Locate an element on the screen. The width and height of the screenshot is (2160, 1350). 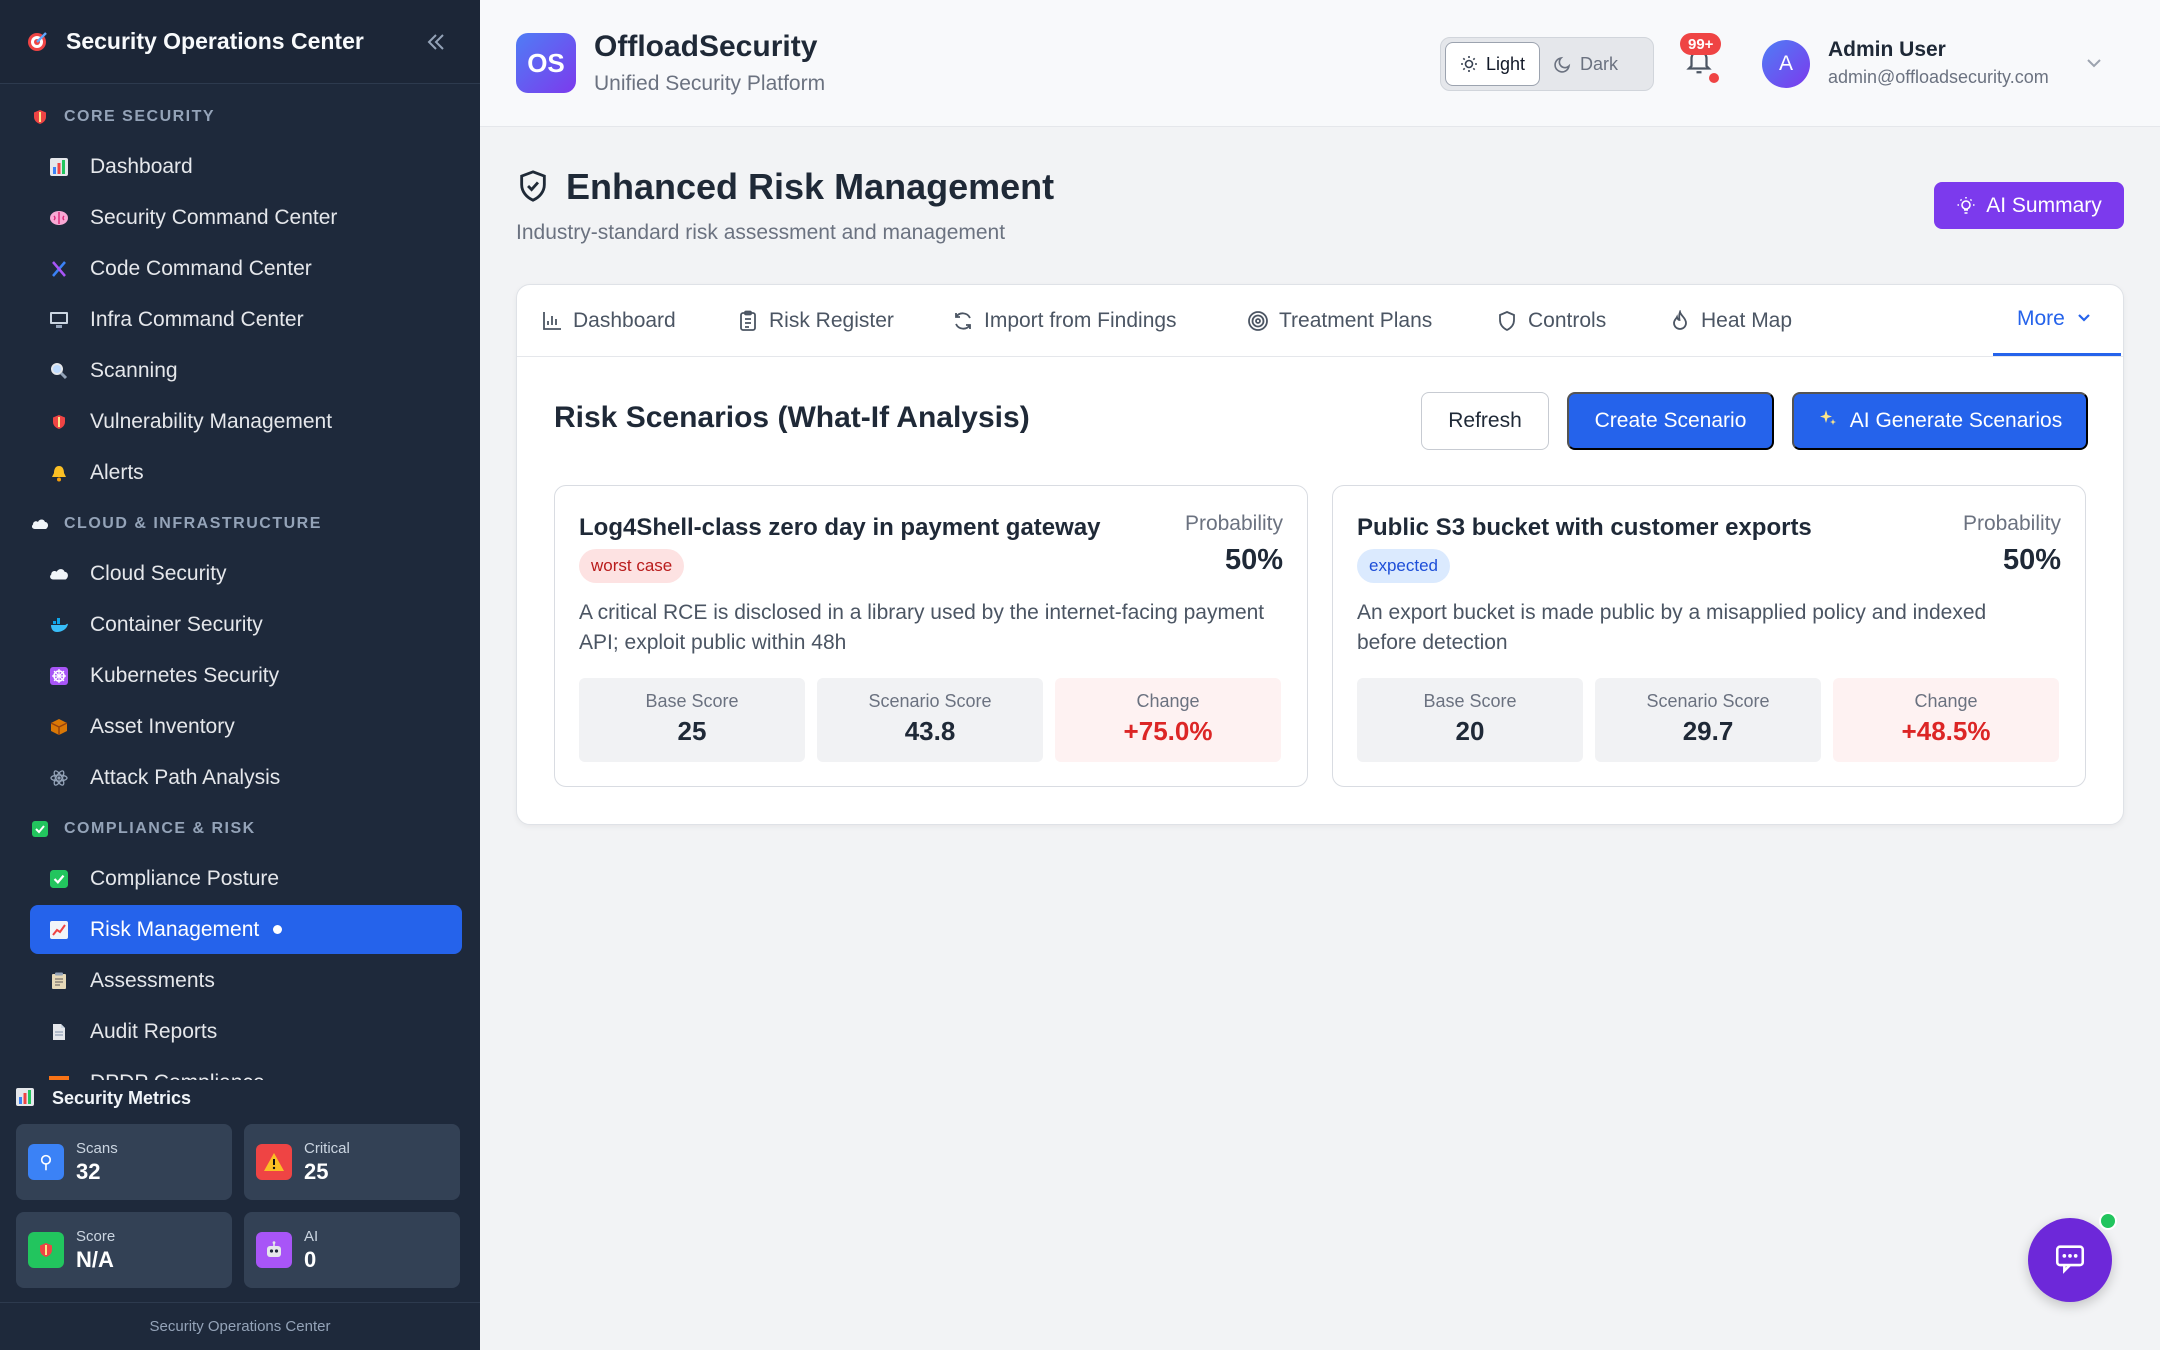
user-name: Admin User is located at coordinates (1887, 50).